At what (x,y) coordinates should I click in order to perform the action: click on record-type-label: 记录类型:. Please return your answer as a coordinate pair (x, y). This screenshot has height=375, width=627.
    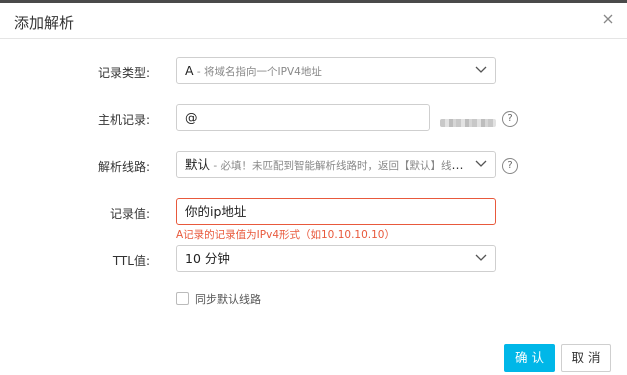
    Looking at the image, I should click on (123, 73).